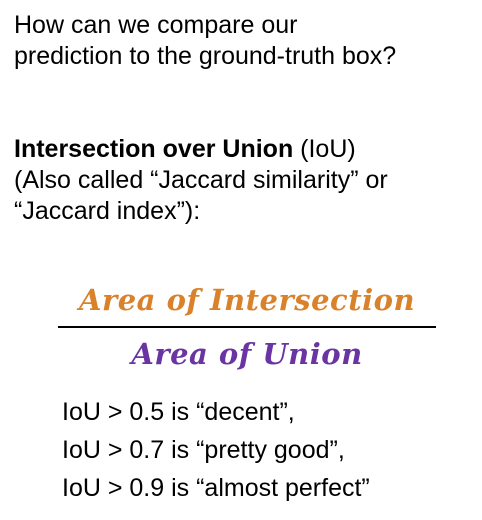  I want to click on iou-formula: Area of Intersection Area of Union, so click(247, 327).